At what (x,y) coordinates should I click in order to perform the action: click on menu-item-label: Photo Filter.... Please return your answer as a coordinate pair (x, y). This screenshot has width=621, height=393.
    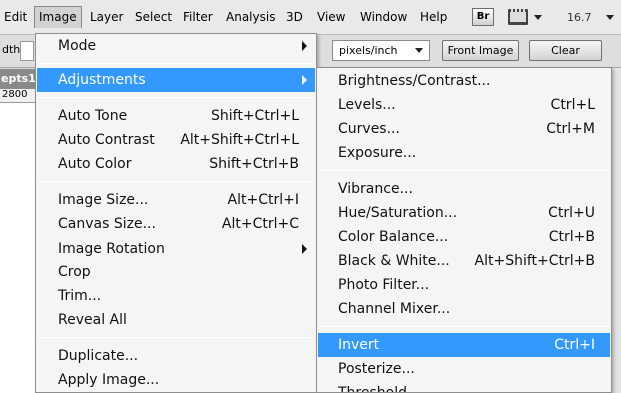
    Looking at the image, I should click on (384, 285).